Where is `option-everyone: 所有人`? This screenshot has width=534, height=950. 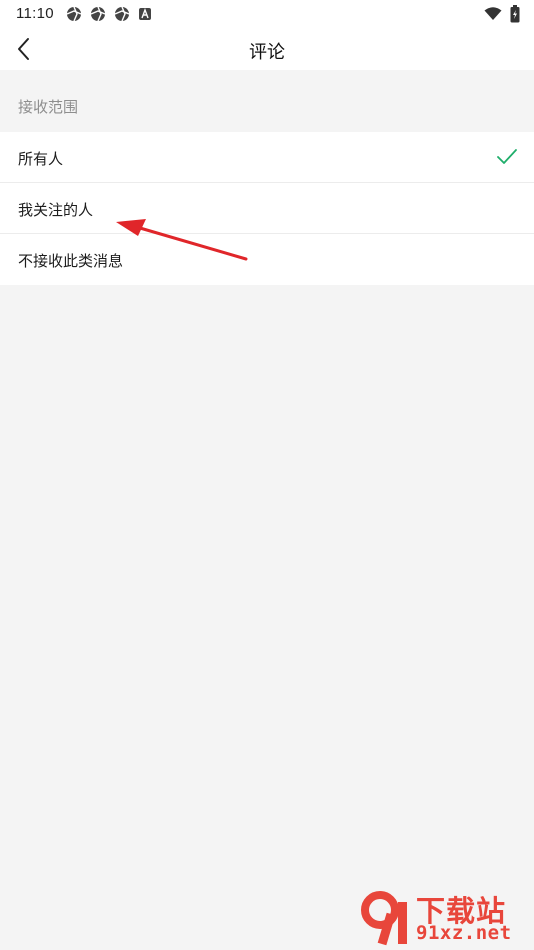
option-everyone: 所有人 is located at coordinates (267, 157).